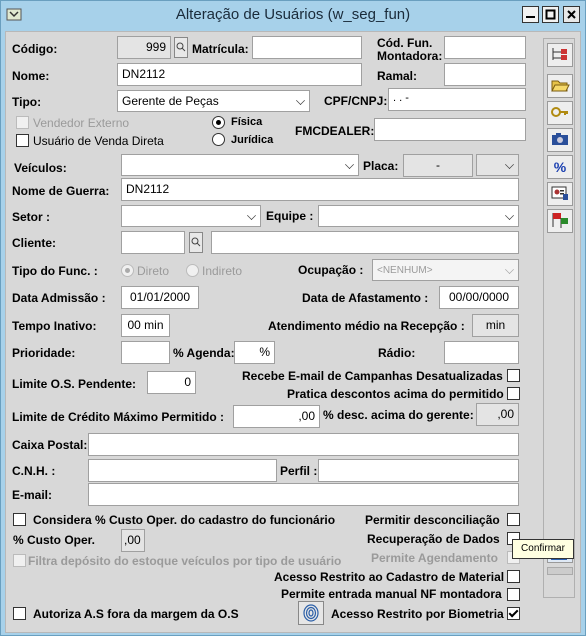 This screenshot has height=636, width=586. What do you see at coordinates (485, 47) in the screenshot?
I see `cod-fun-montadora-input` at bounding box center [485, 47].